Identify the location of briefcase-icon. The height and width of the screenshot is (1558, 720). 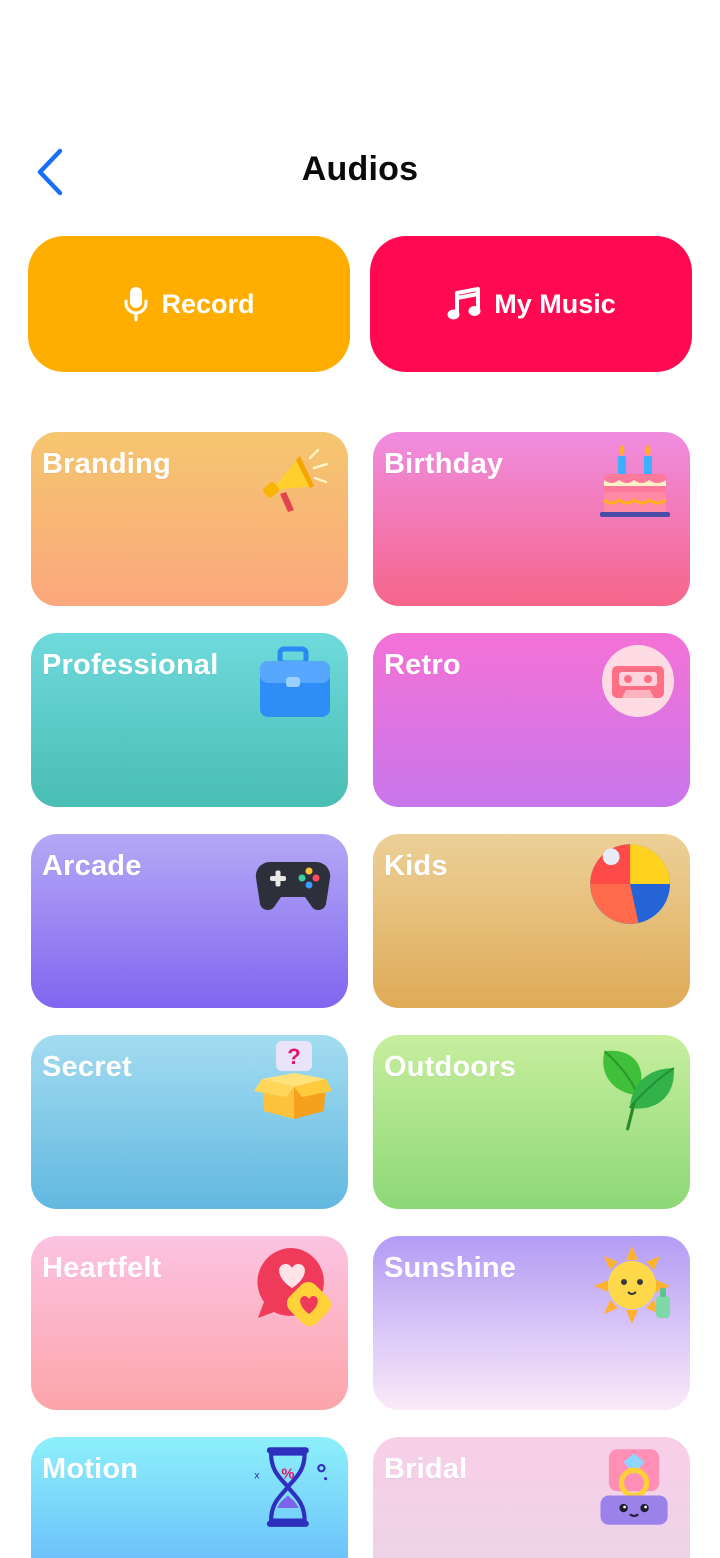
(295, 681).